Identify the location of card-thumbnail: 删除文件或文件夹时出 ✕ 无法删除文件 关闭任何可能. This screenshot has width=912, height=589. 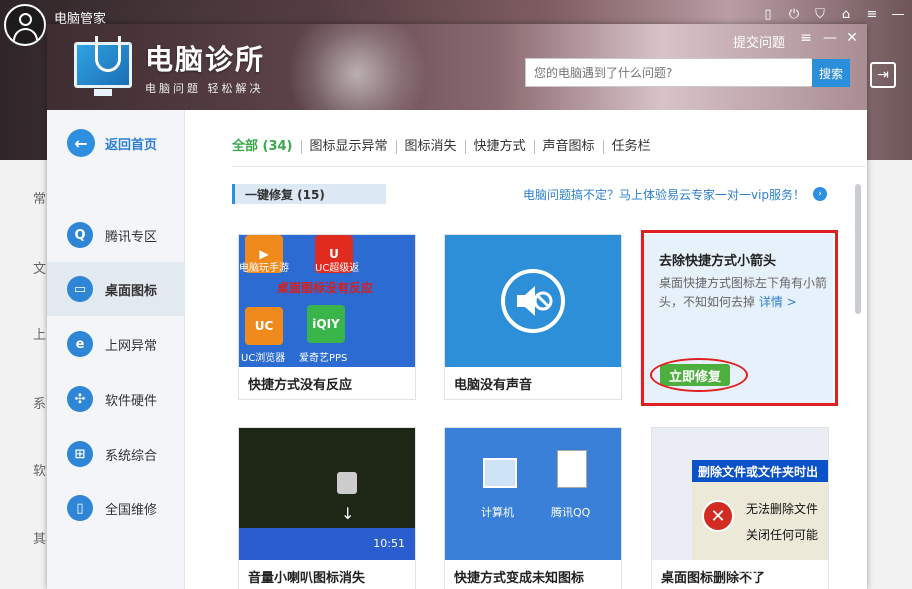
(740, 494).